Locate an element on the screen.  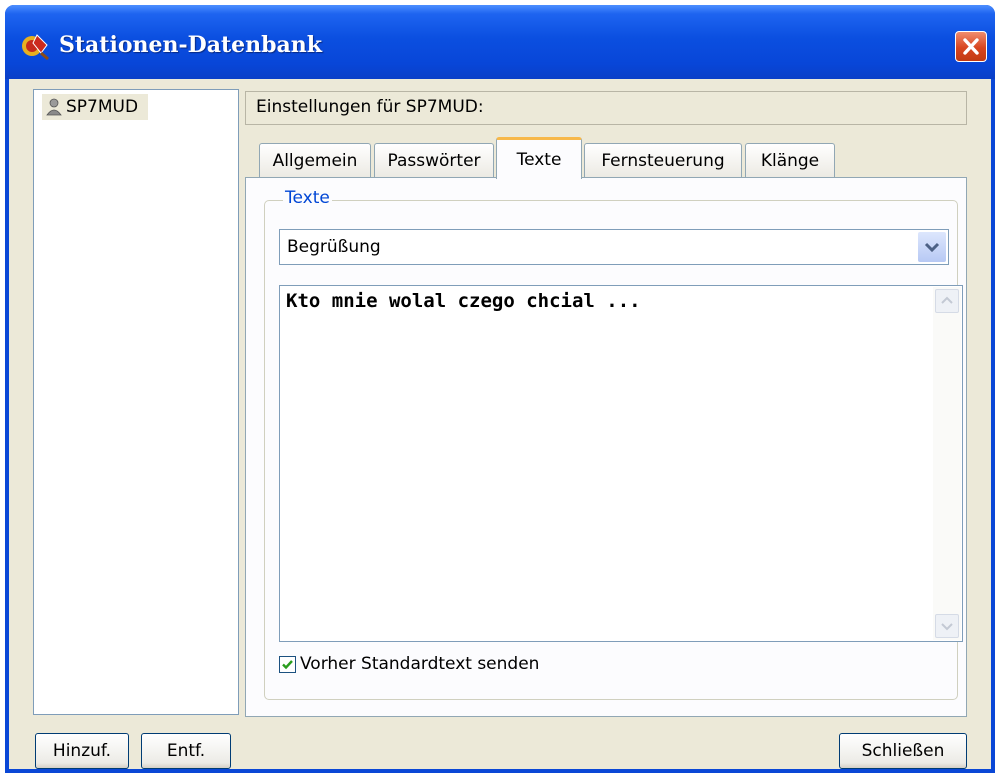
scroll-down-button is located at coordinates (947, 626).